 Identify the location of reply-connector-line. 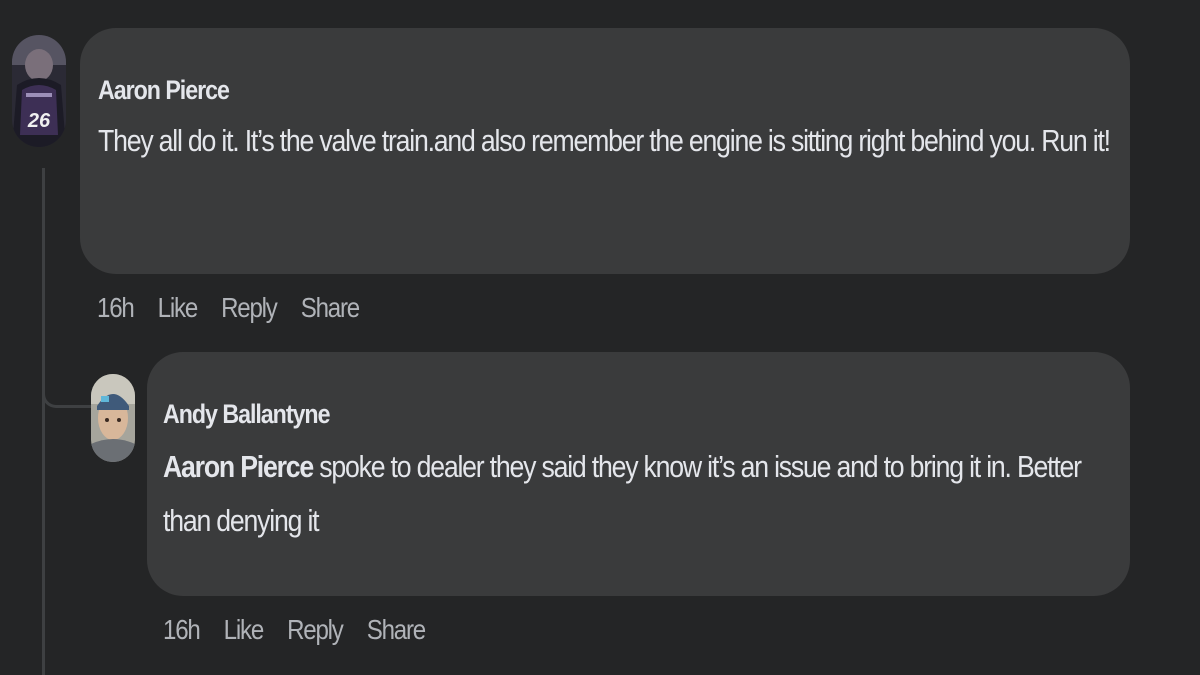
(67, 384).